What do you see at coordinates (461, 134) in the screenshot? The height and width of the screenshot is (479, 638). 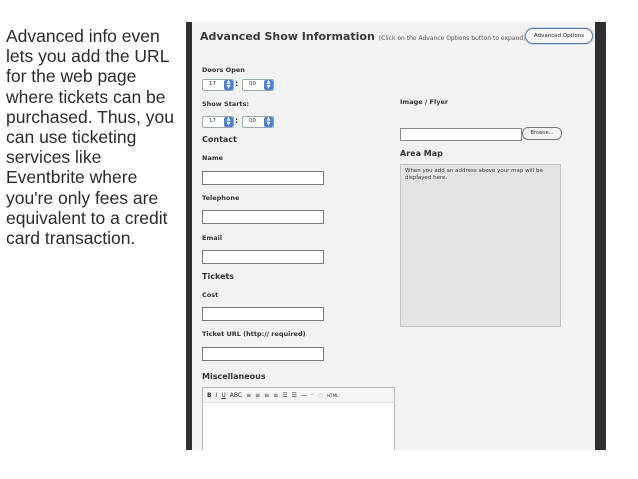 I see `image-file-input` at bounding box center [461, 134].